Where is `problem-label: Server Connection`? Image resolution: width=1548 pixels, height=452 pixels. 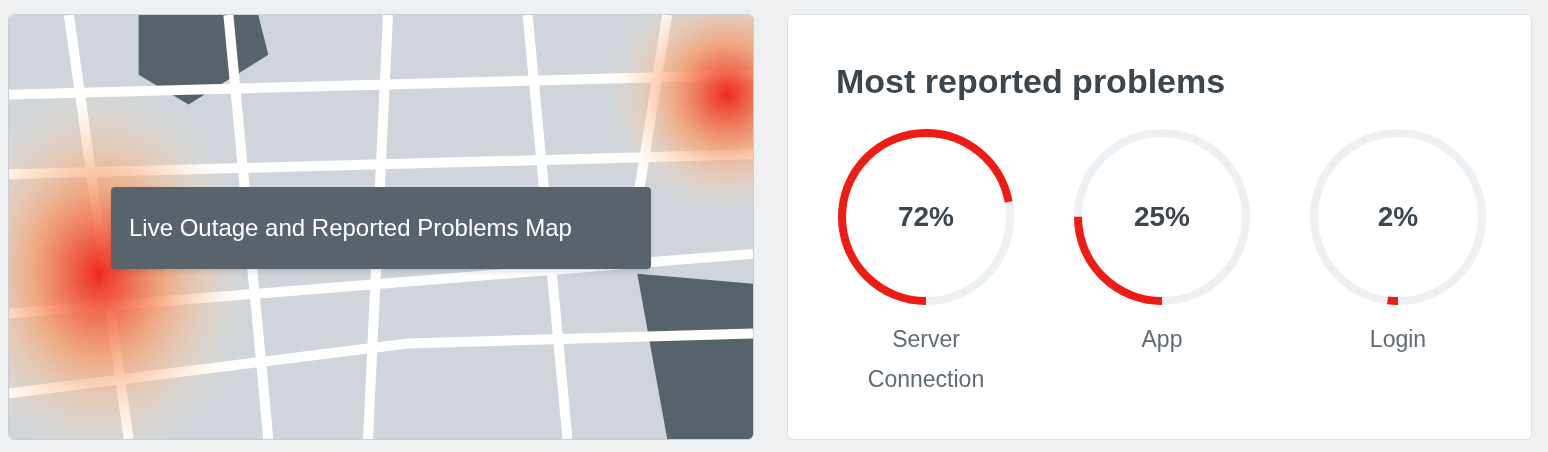
problem-label: Server Connection is located at coordinates (926, 359).